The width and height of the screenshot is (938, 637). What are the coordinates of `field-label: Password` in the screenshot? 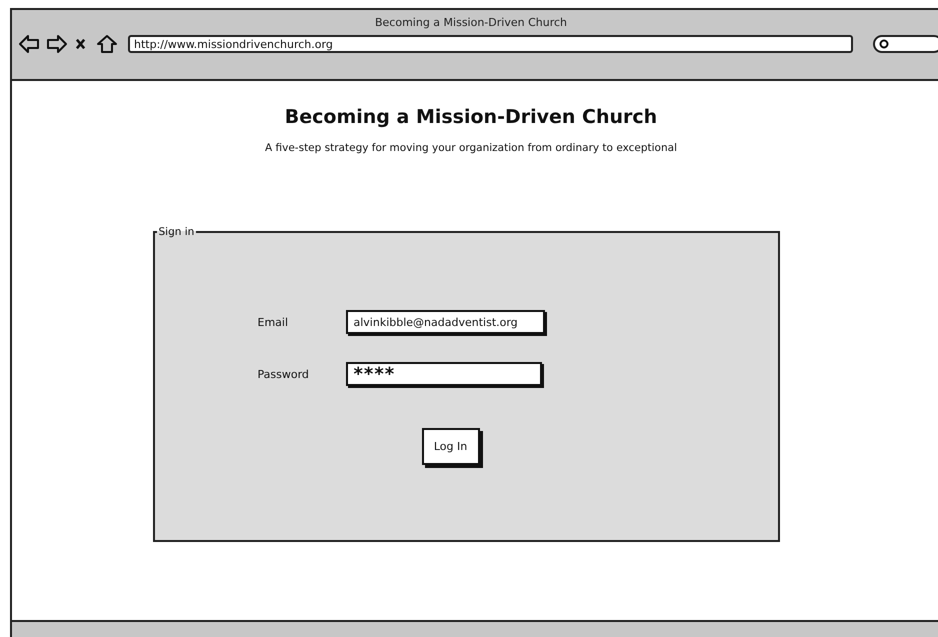 It's located at (284, 374).